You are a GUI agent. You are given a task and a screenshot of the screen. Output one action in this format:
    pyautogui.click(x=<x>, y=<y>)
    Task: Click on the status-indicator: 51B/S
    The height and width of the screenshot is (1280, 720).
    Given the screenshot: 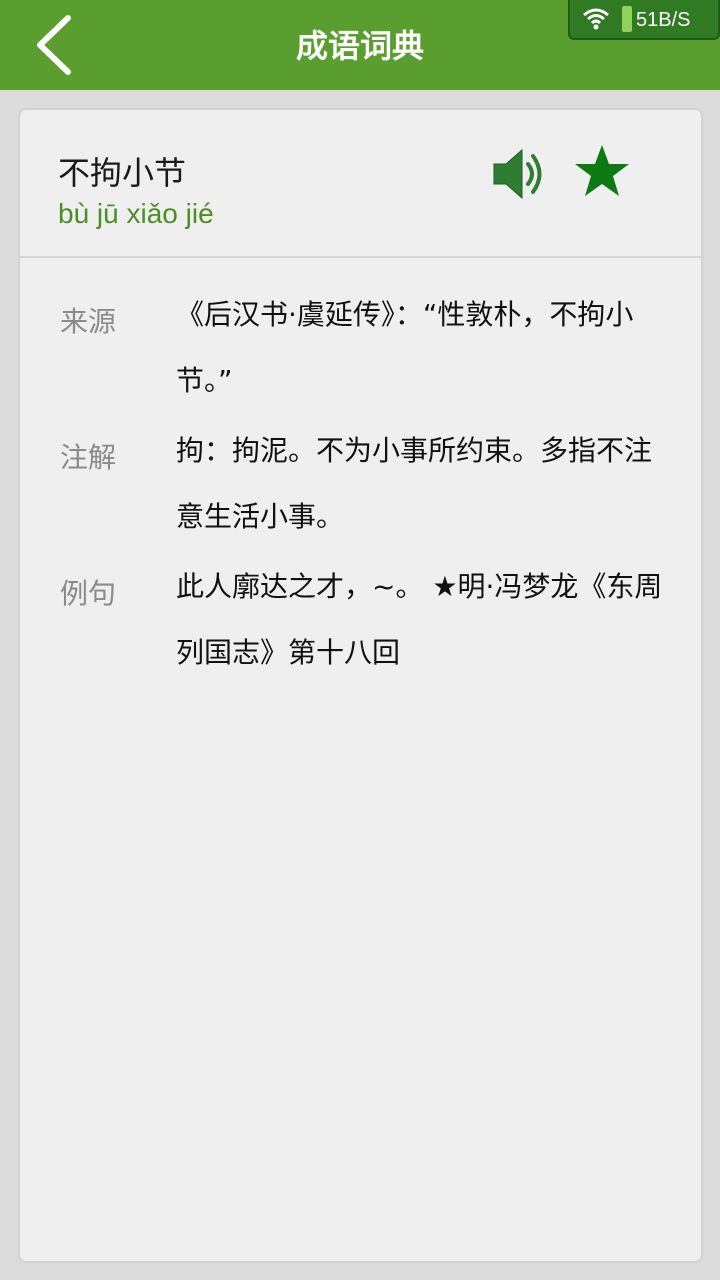 What is the action you would take?
    pyautogui.click(x=644, y=20)
    